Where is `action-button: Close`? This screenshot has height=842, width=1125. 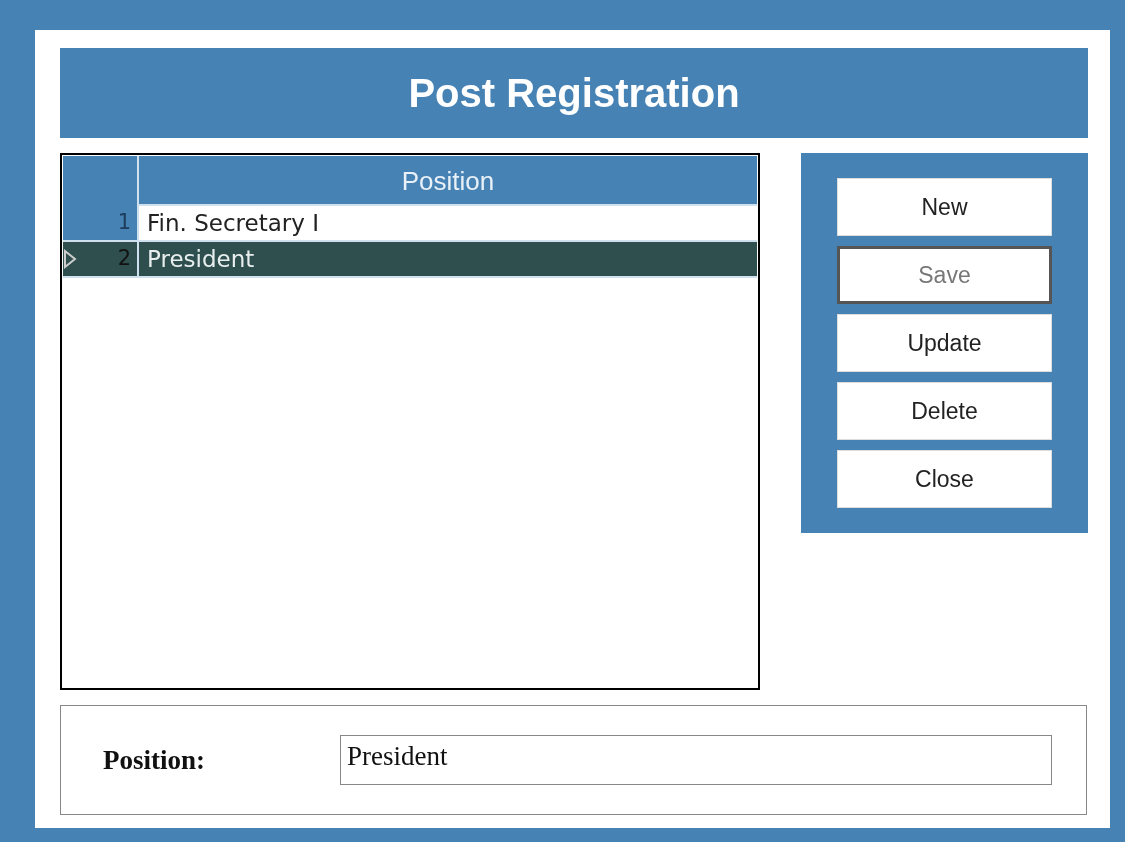
action-button: Close is located at coordinates (944, 479).